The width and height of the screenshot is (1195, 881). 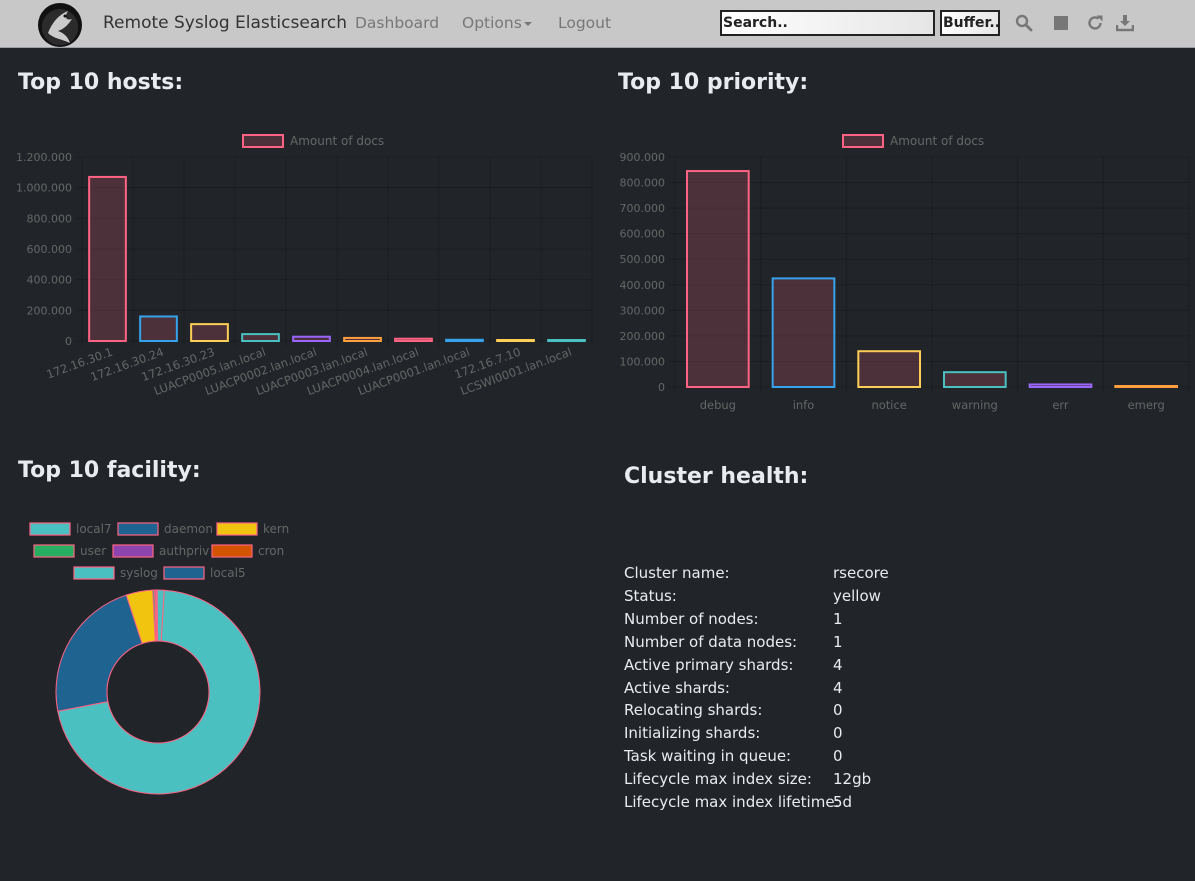 What do you see at coordinates (677, 687) in the screenshot?
I see `health-key: Active shards:` at bounding box center [677, 687].